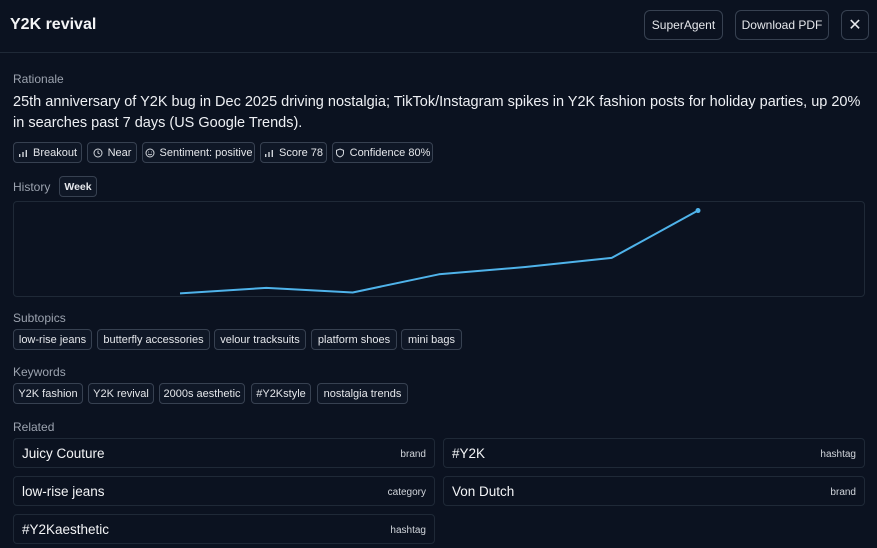 This screenshot has height=548, width=877. I want to click on badge-label: Sentiment: positive, so click(206, 152).